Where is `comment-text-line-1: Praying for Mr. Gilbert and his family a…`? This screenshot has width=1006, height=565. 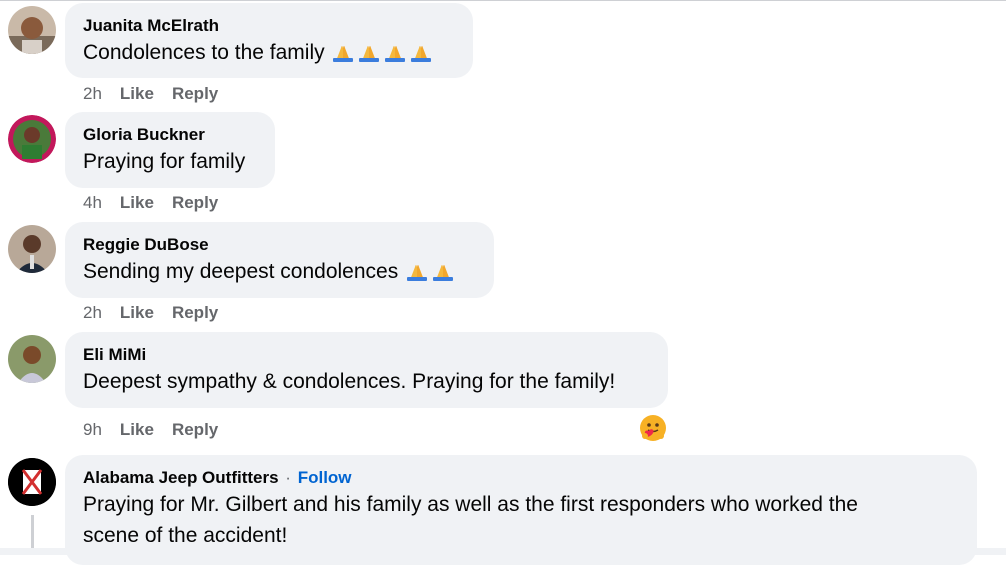
comment-text-line-1: Praying for Mr. Gilbert and his family a… is located at coordinates (470, 504).